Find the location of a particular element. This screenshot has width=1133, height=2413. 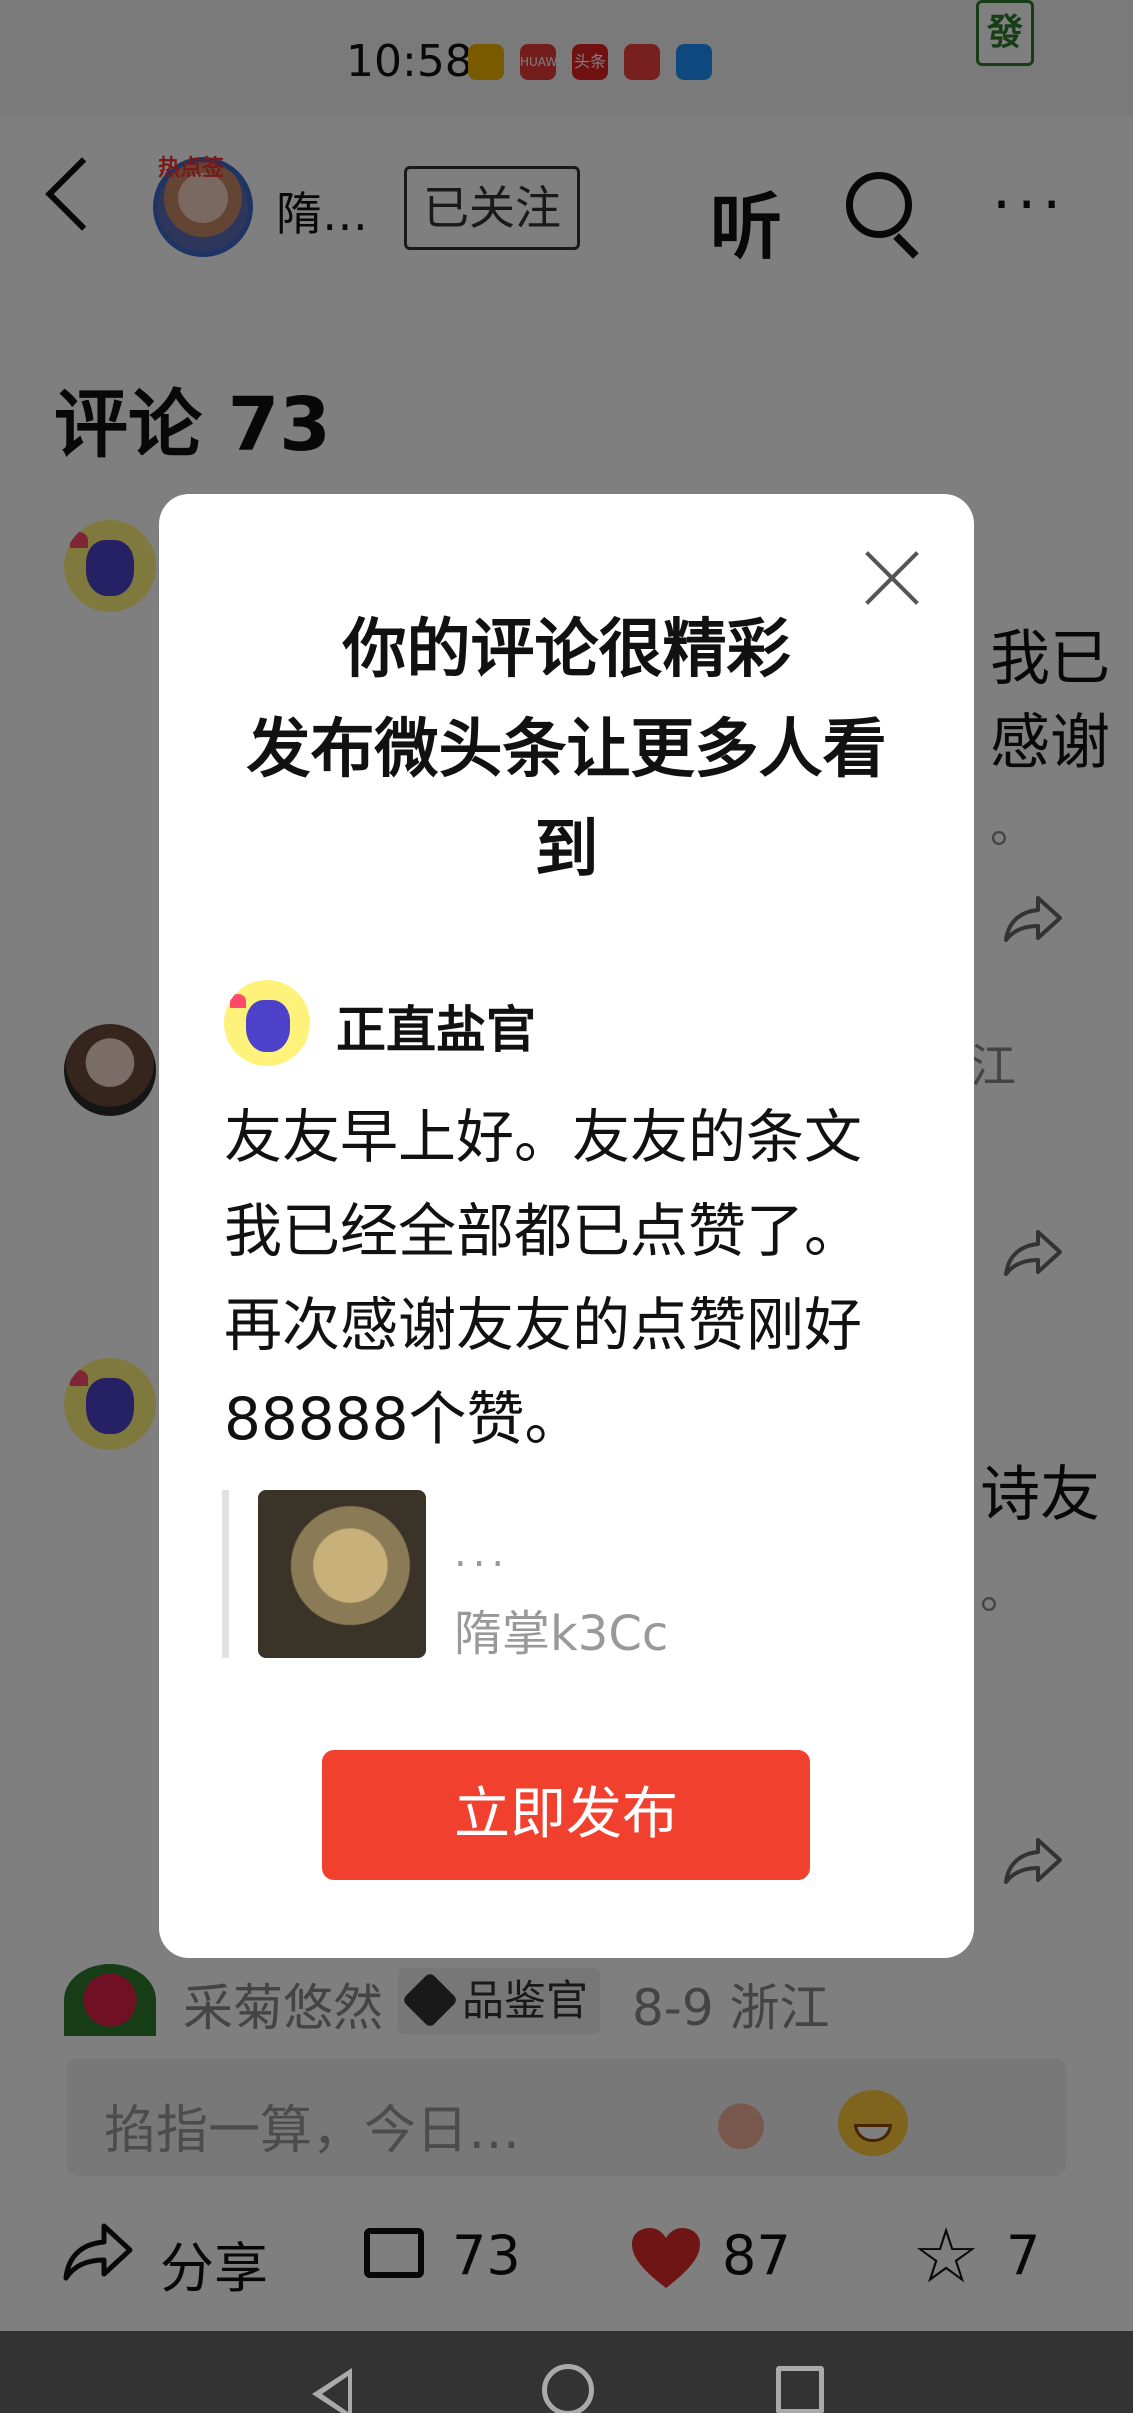

quote-divider is located at coordinates (225, 1574).